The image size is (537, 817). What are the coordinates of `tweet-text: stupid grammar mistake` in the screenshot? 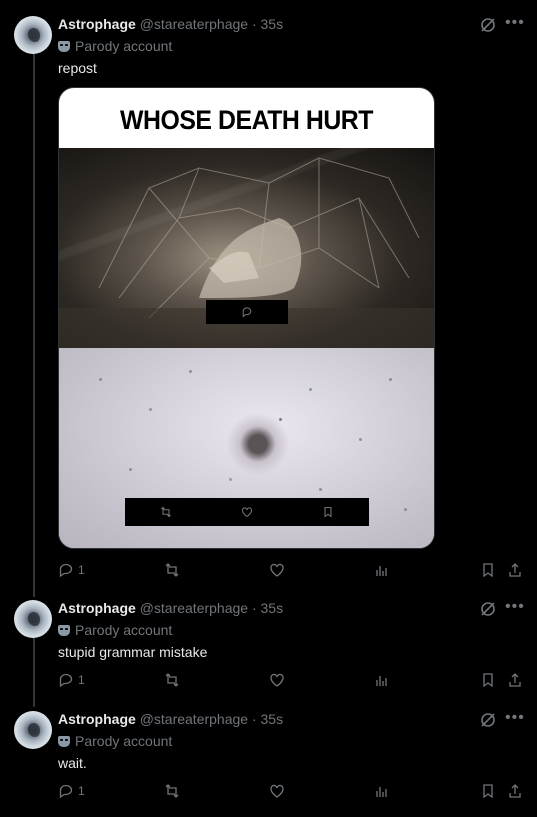 It's located at (133, 652).